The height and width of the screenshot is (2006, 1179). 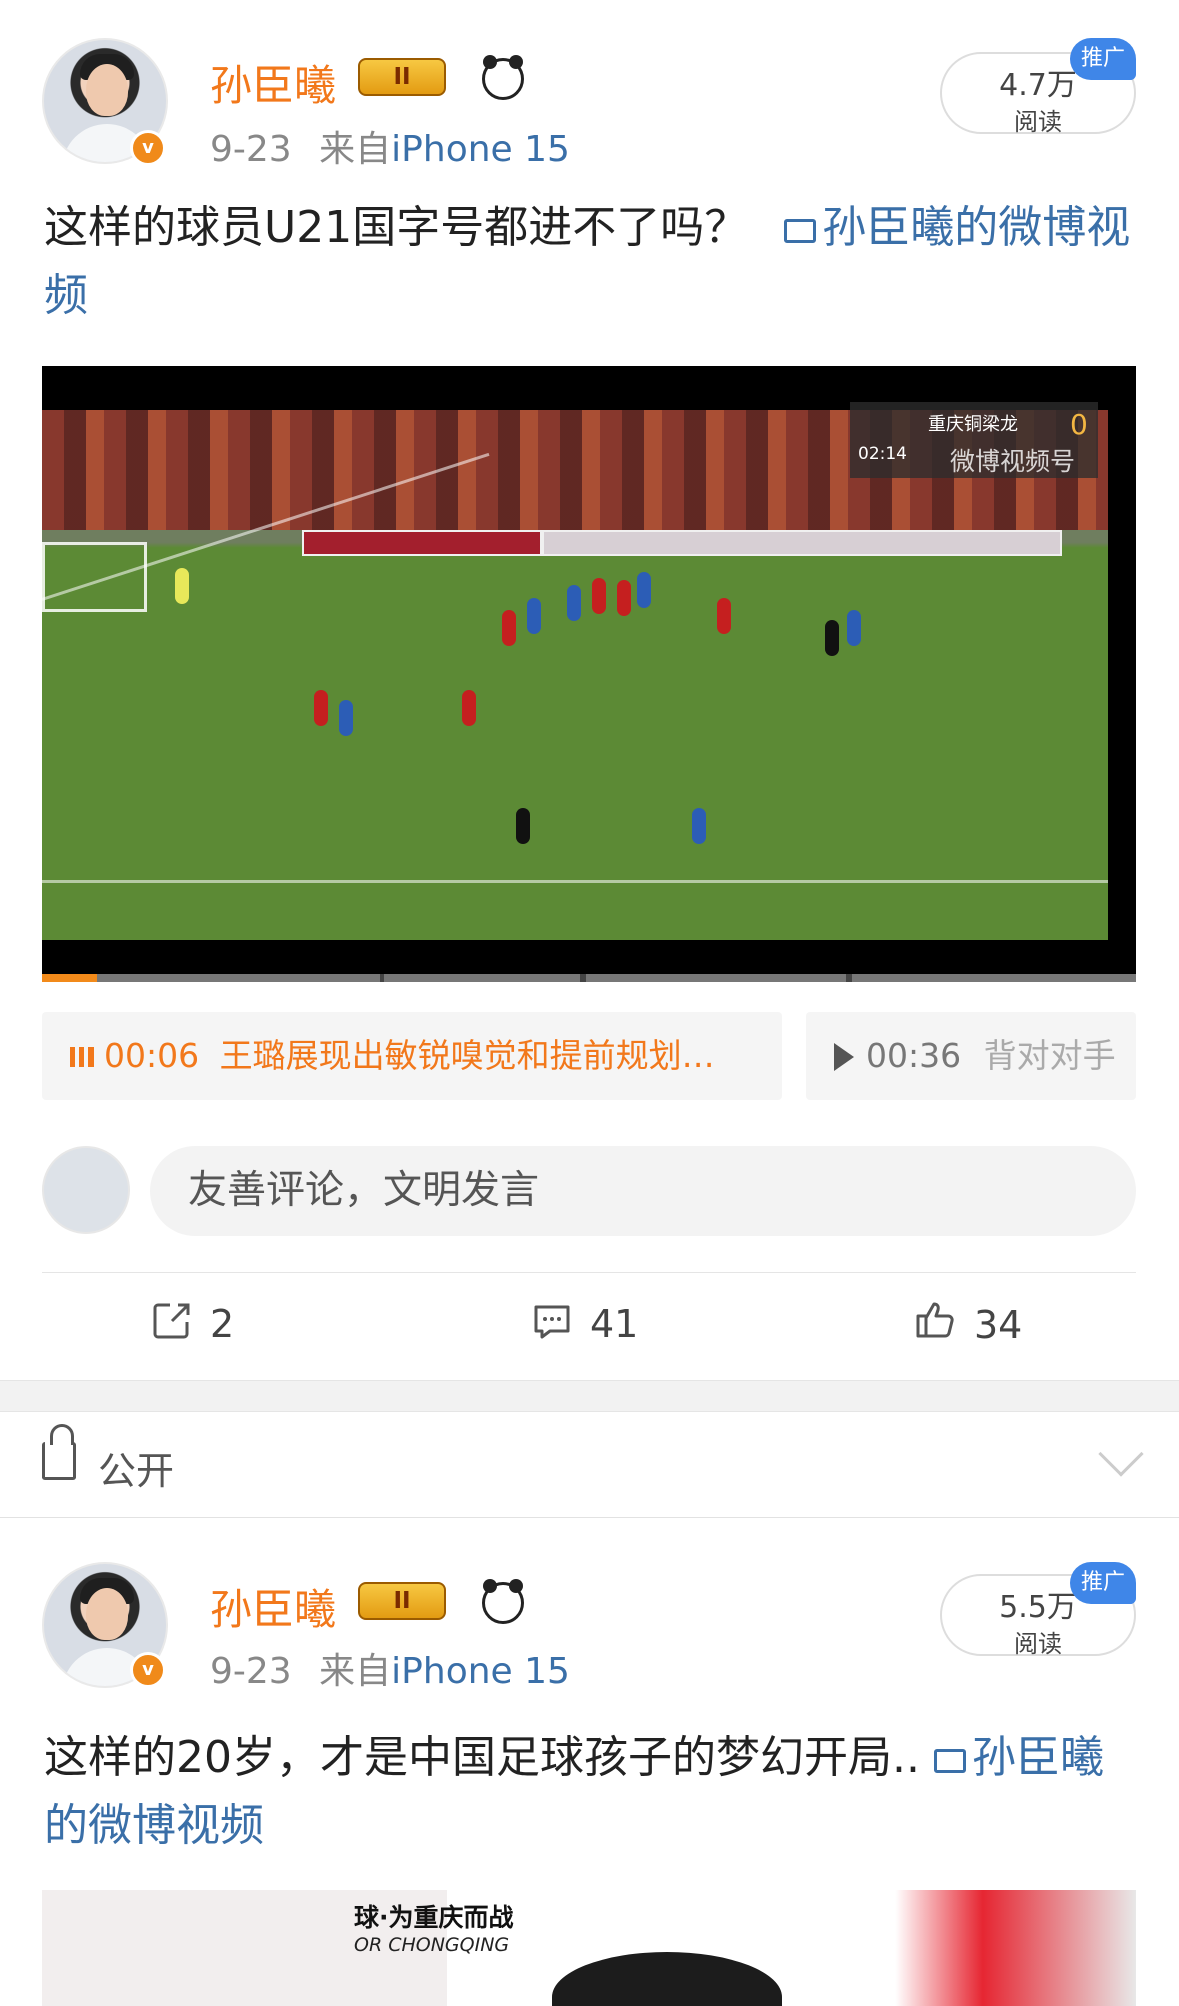 What do you see at coordinates (152, 1055) in the screenshot?
I see `chapter-time: 00:06` at bounding box center [152, 1055].